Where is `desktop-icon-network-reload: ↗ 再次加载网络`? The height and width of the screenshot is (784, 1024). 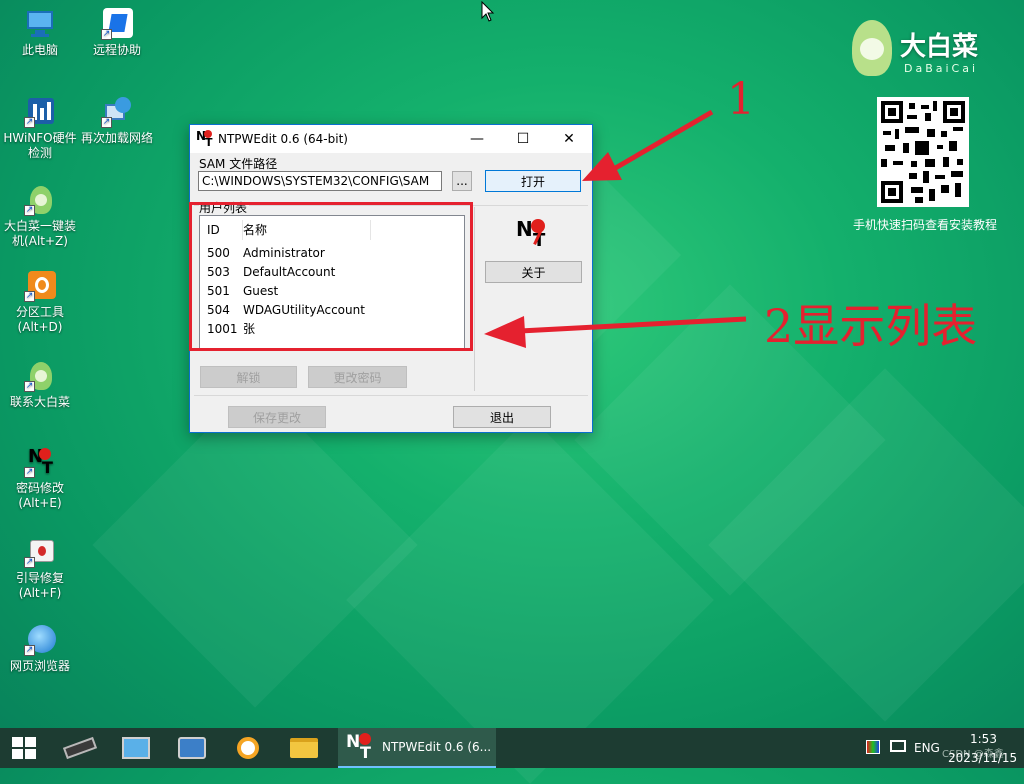
desktop-icon-network-reload: ↗ 再次加载网络 is located at coordinates (117, 121).